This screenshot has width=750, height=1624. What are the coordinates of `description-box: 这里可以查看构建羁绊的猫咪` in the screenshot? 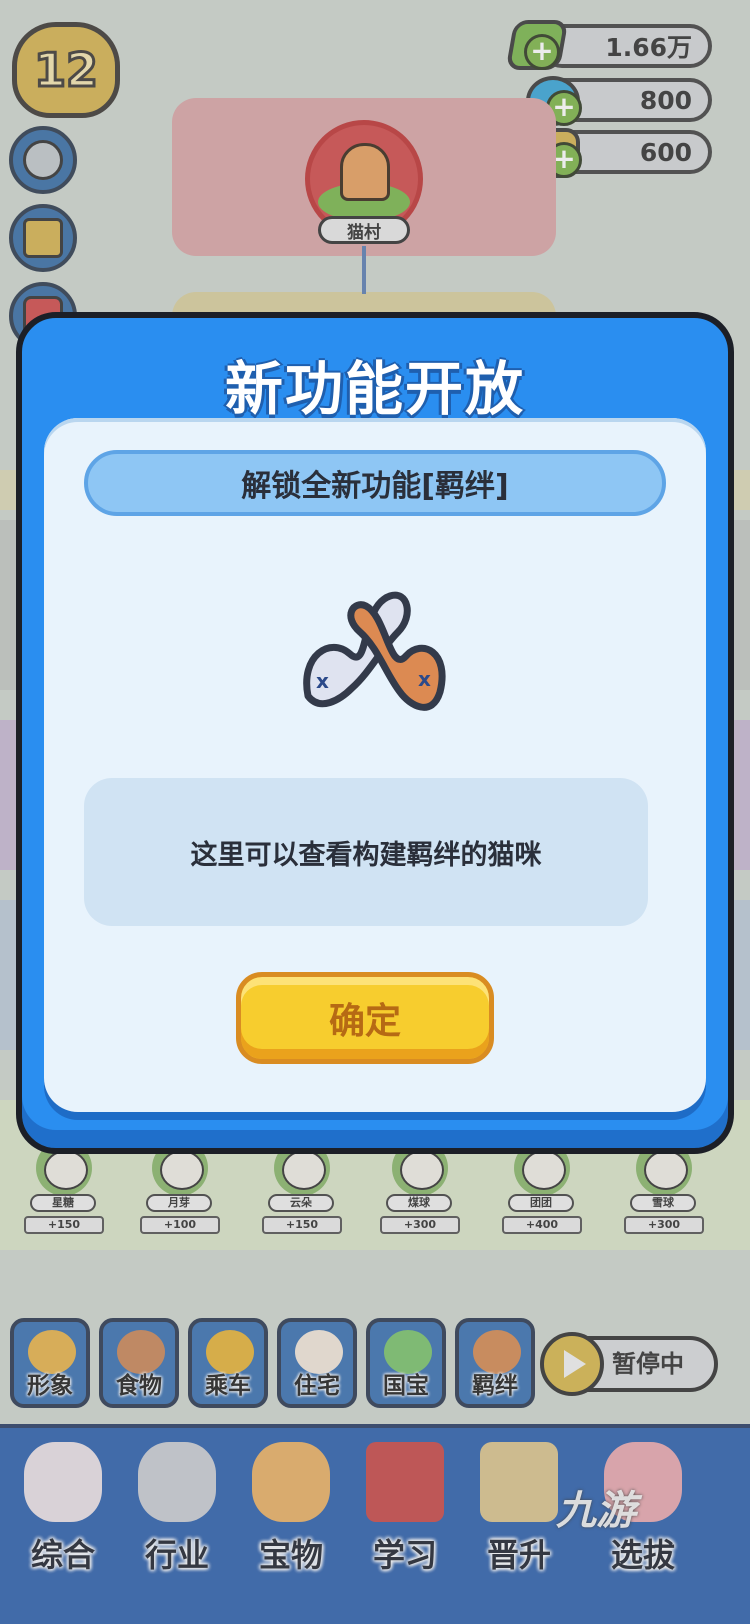 It's located at (366, 852).